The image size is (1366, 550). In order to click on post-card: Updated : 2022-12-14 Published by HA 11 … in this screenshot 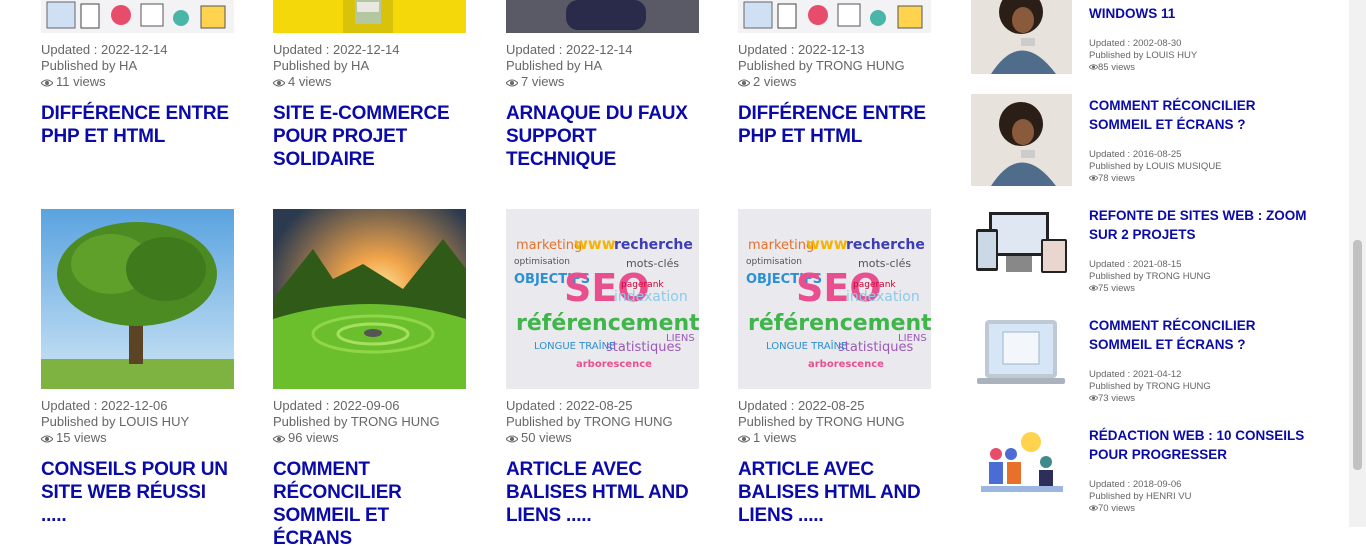, I will do `click(138, 74)`.